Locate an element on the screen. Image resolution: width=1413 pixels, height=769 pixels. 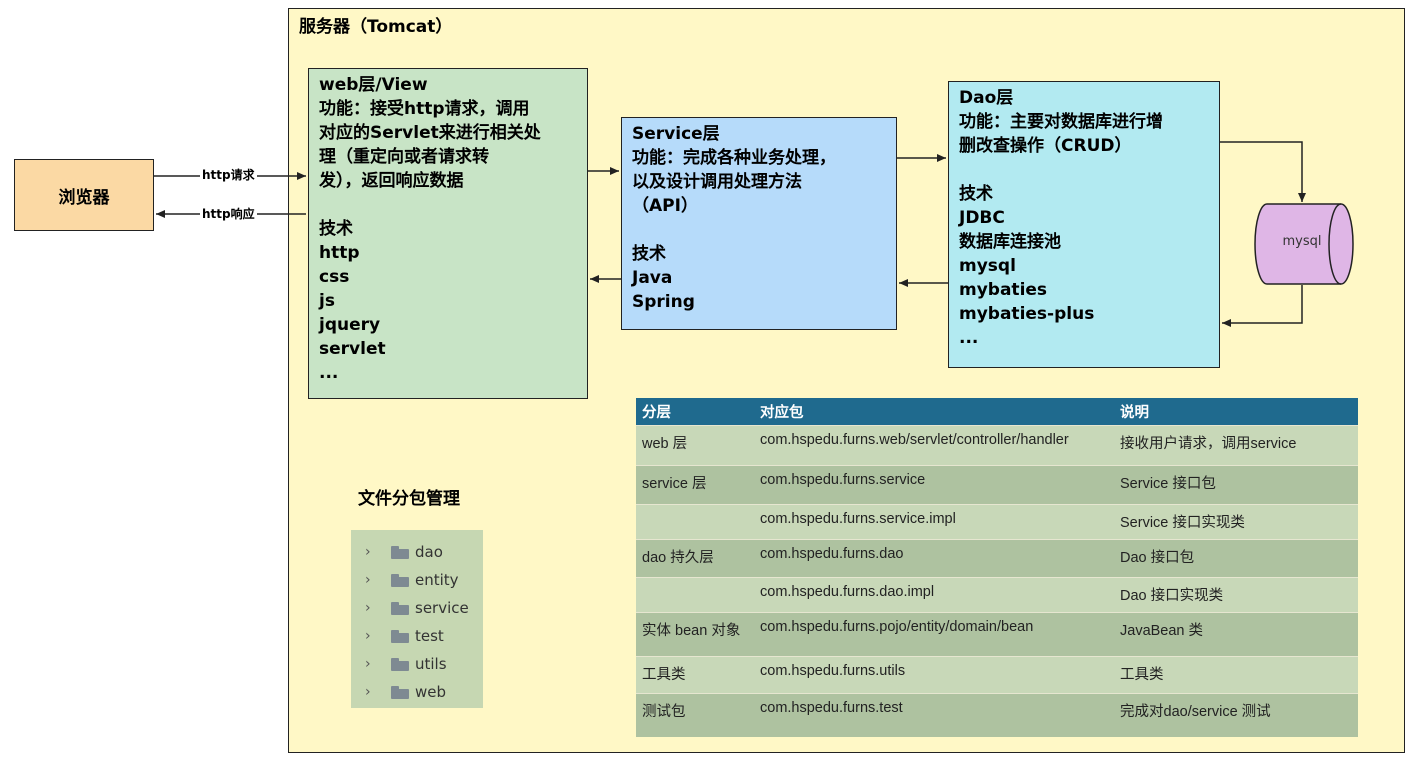
package-folder-item: › dao is located at coordinates (417, 552).